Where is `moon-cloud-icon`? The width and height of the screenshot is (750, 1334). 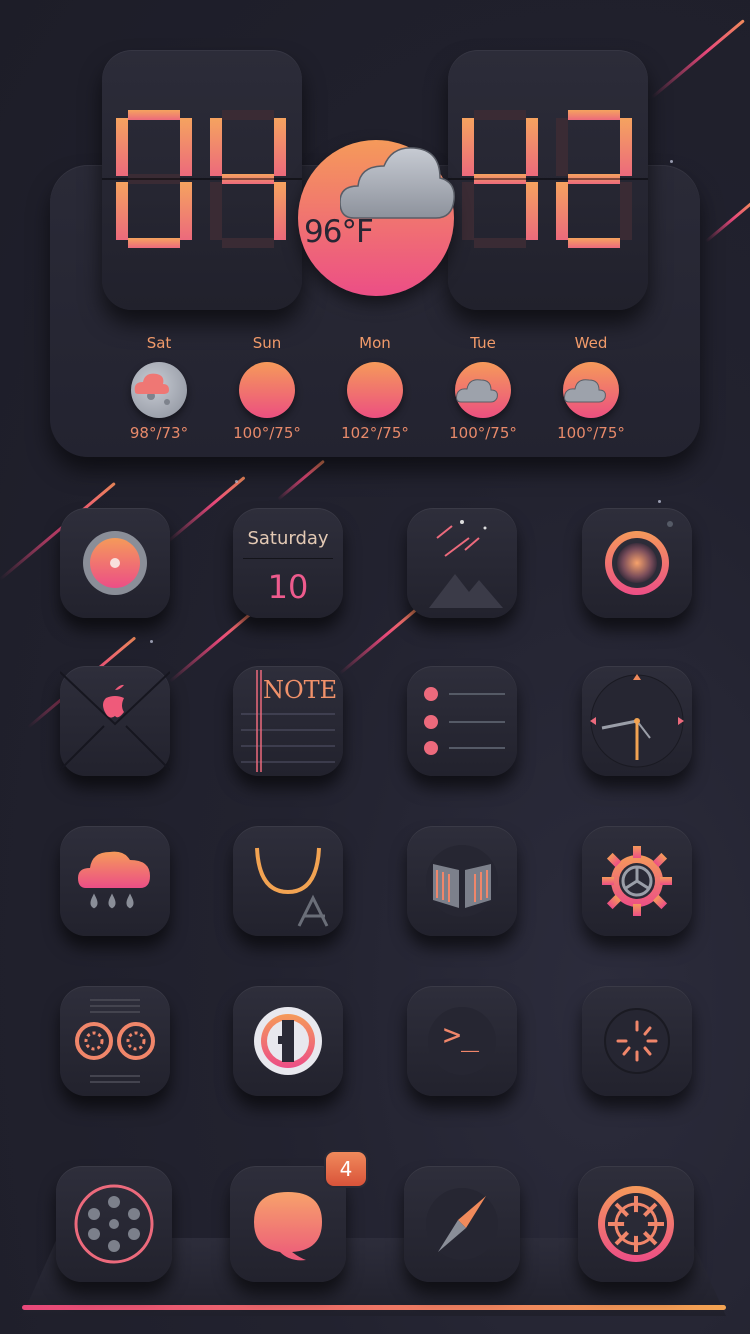 moon-cloud-icon is located at coordinates (159, 390).